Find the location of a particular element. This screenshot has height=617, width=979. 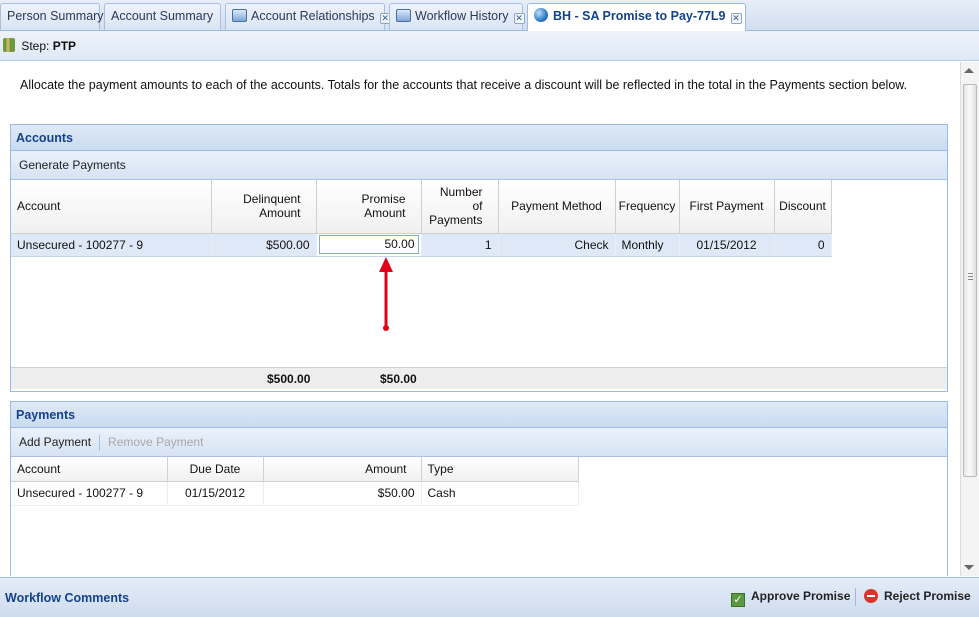

tab-label: Workflow History is located at coordinates (462, 16).